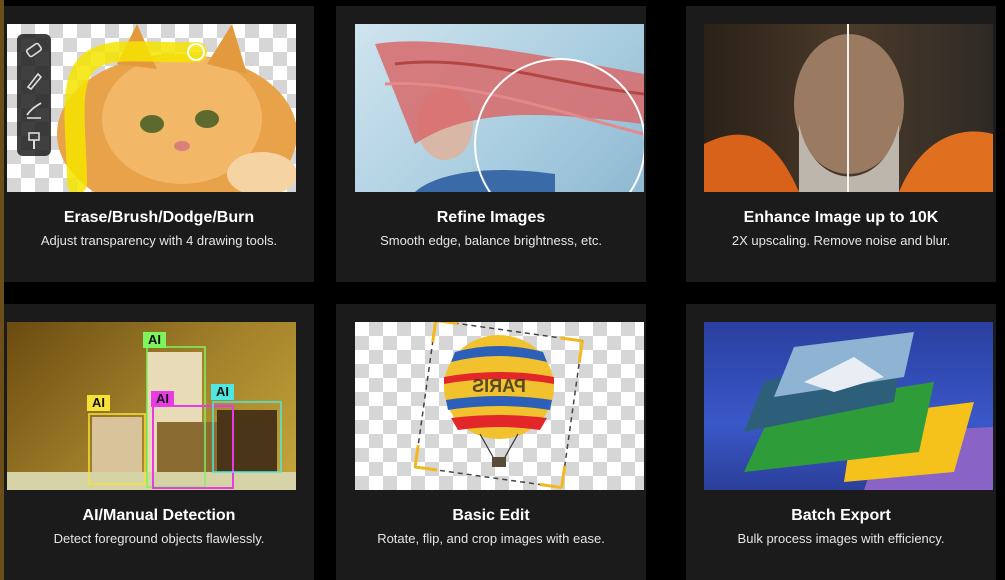 The width and height of the screenshot is (1005, 580). What do you see at coordinates (491, 538) in the screenshot?
I see `card-description: Rotate, flip, and crop images with ease.` at bounding box center [491, 538].